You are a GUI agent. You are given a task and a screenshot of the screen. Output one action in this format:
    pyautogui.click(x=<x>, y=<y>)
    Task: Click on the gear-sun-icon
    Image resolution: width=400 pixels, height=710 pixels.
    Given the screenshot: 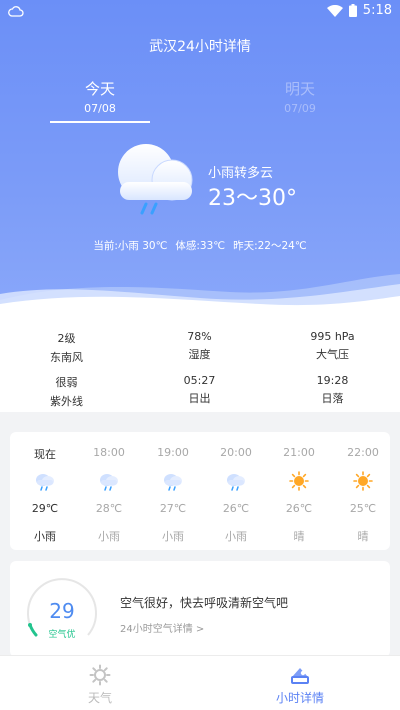 What is the action you would take?
    pyautogui.click(x=100, y=675)
    